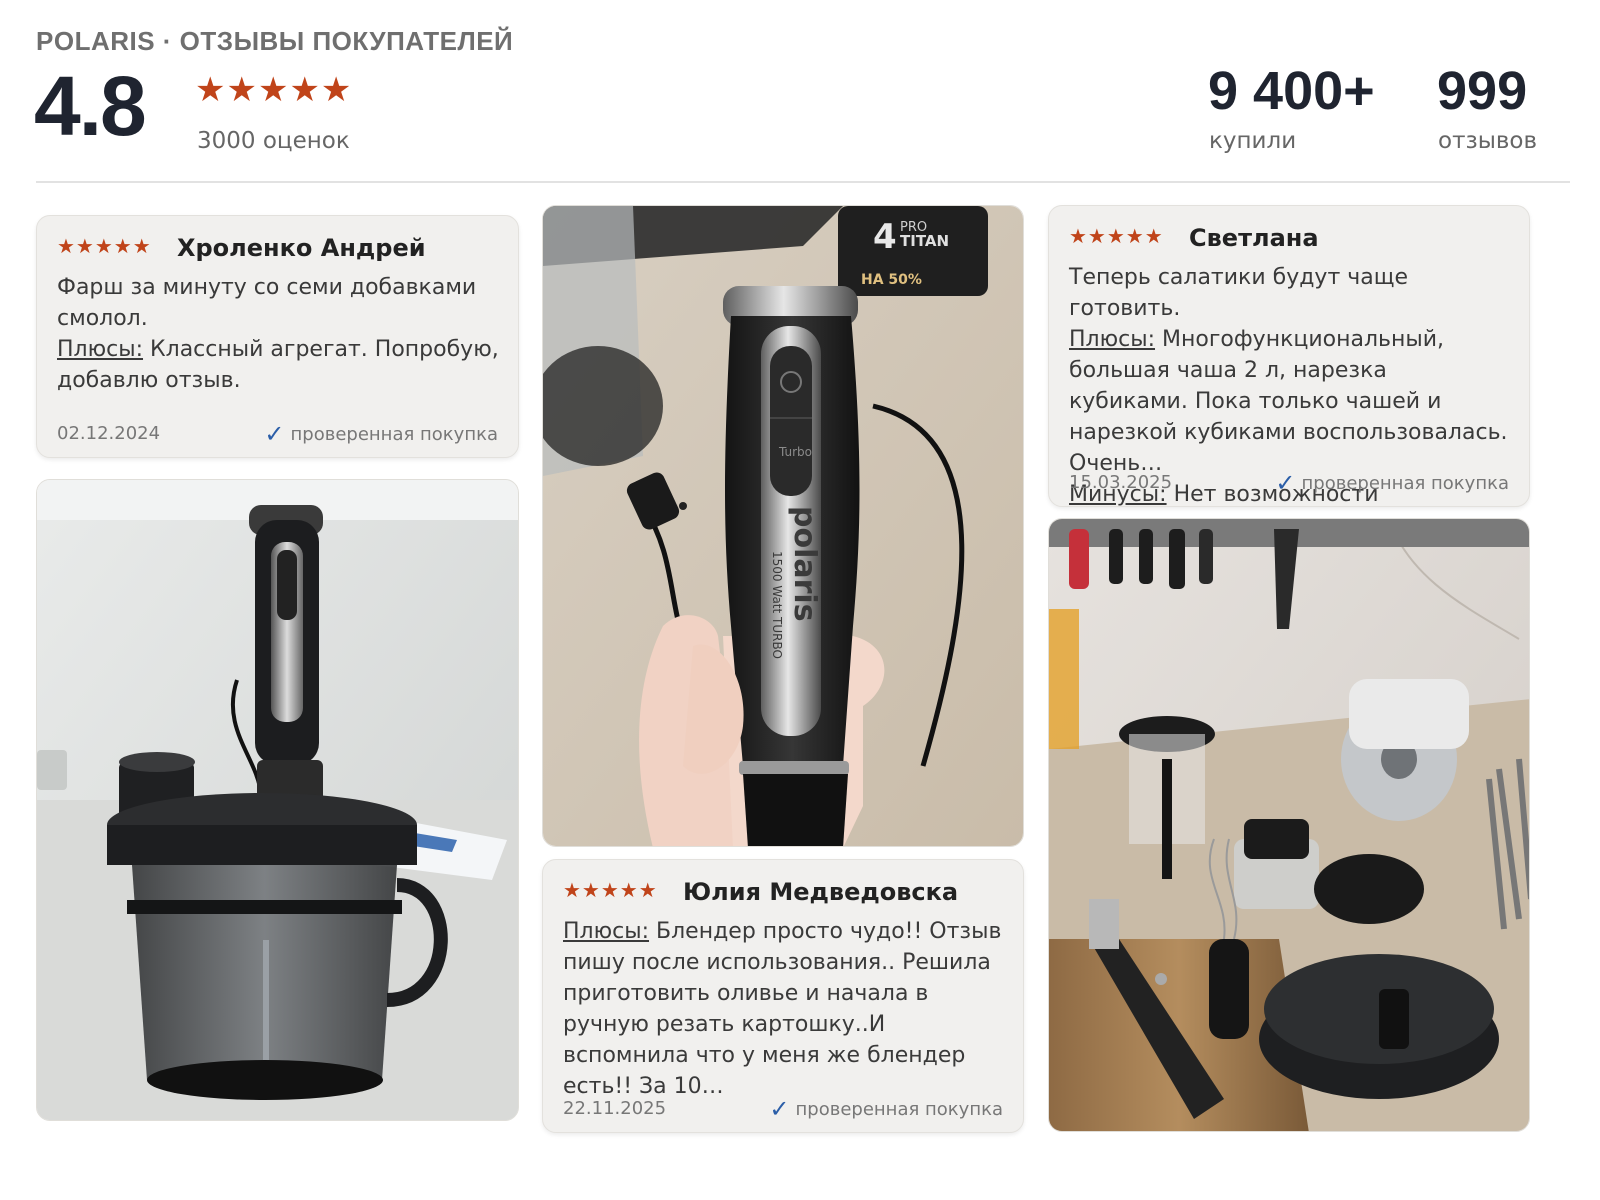  What do you see at coordinates (891, 280) in the screenshot?
I see `box-text-promo: НА 50%` at bounding box center [891, 280].